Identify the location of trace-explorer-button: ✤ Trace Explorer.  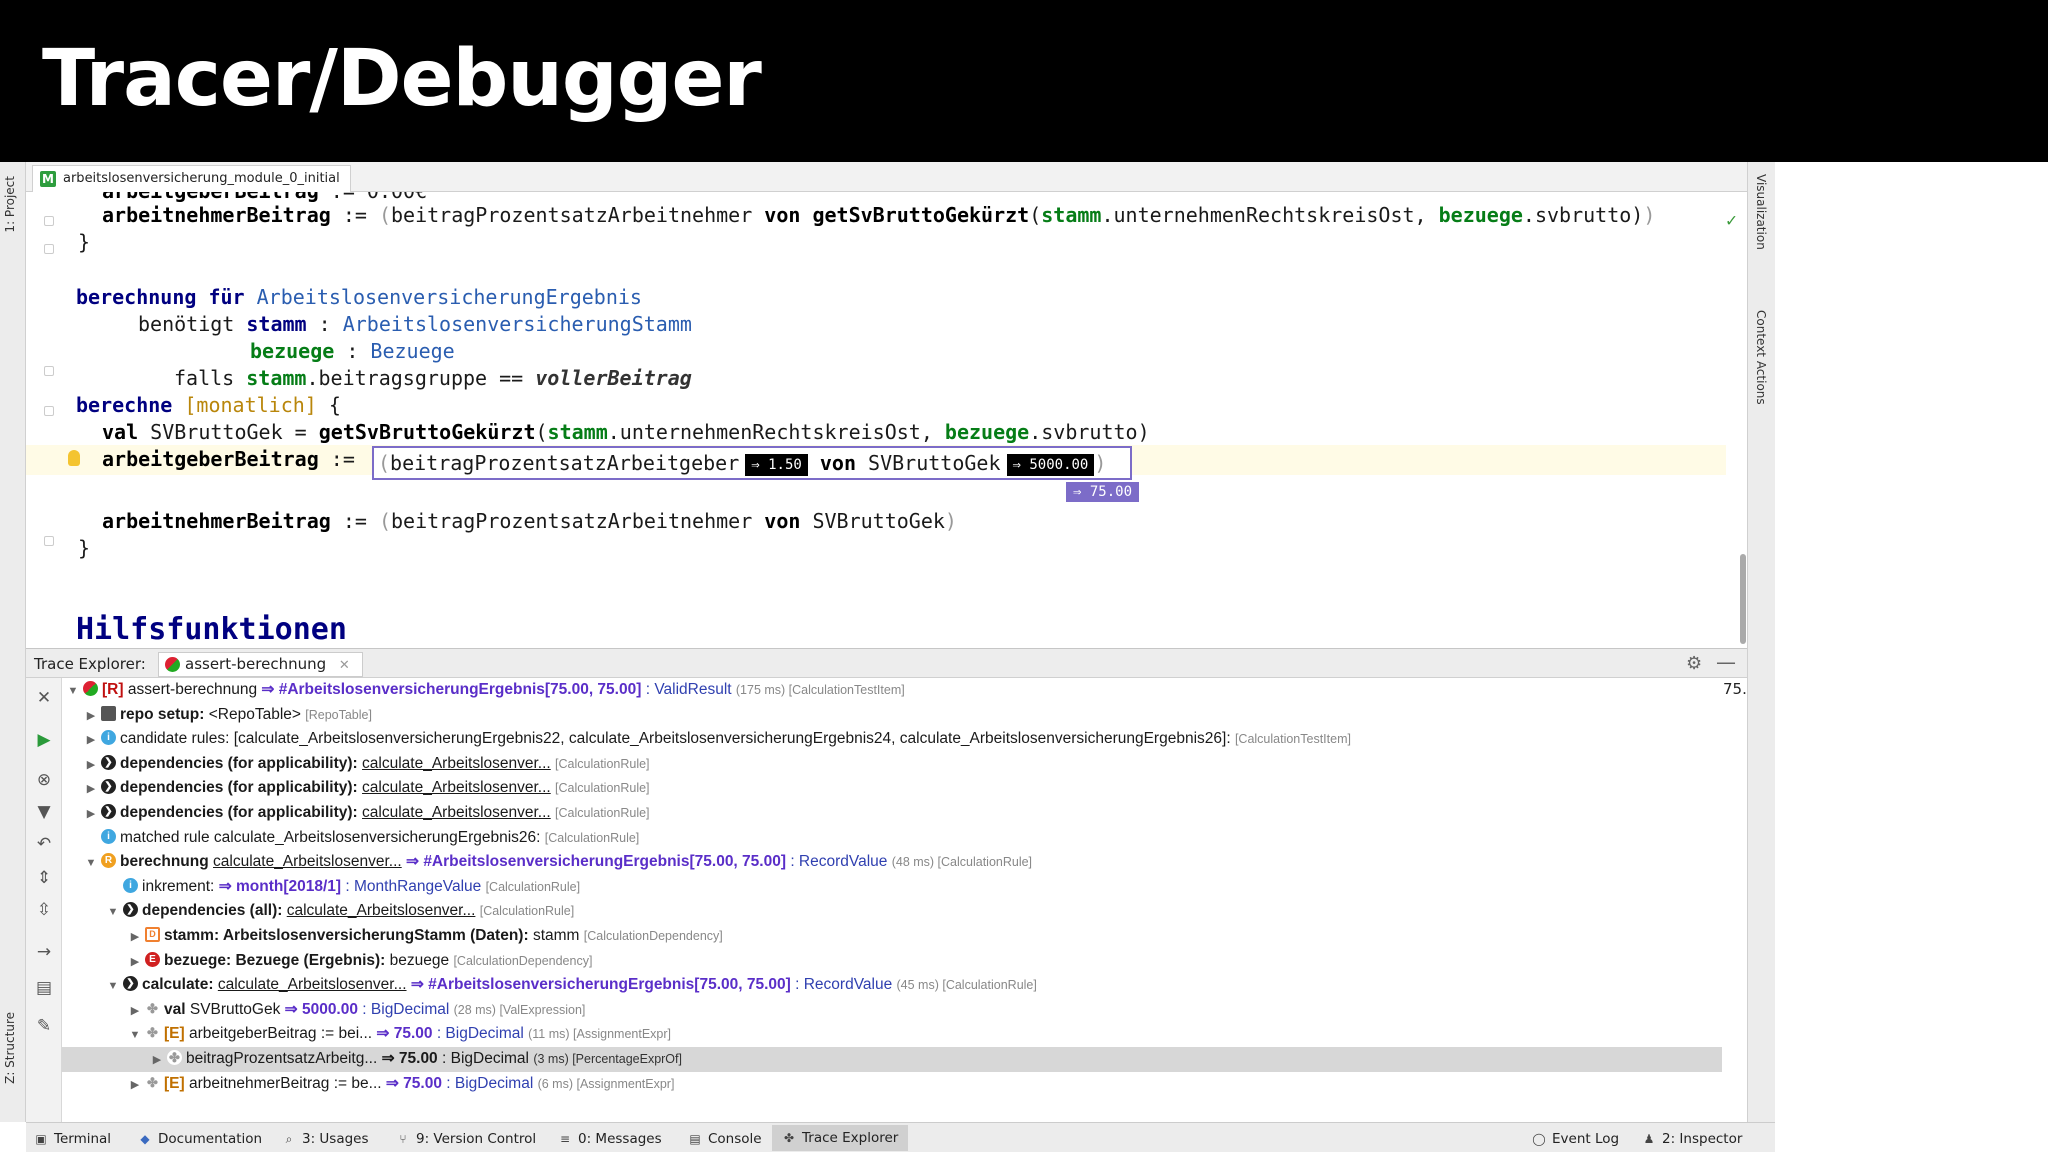
(840, 1138).